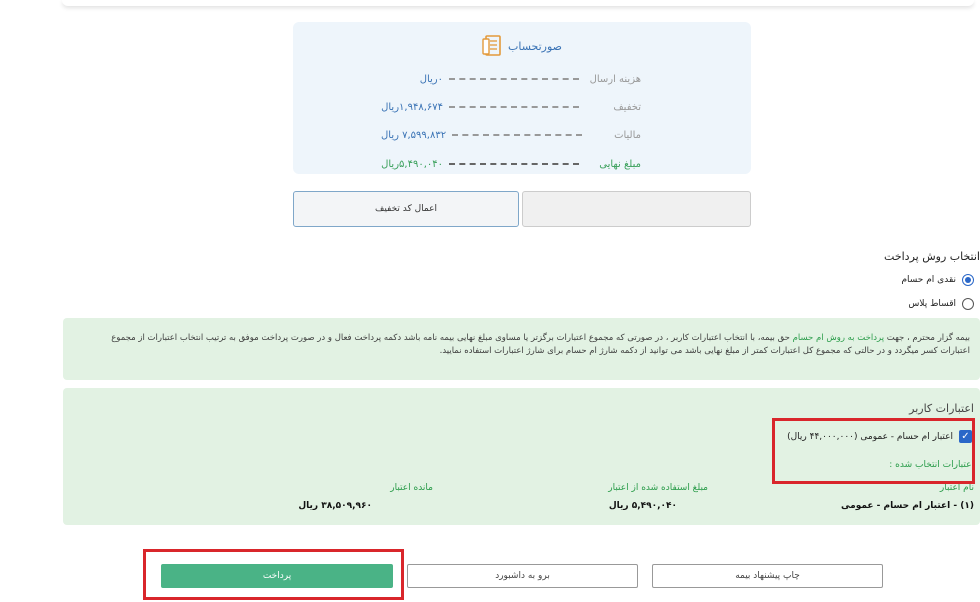  I want to click on invoice-row-value: ۷,۵۹۹,۸۳۲ ریال, so click(414, 135).